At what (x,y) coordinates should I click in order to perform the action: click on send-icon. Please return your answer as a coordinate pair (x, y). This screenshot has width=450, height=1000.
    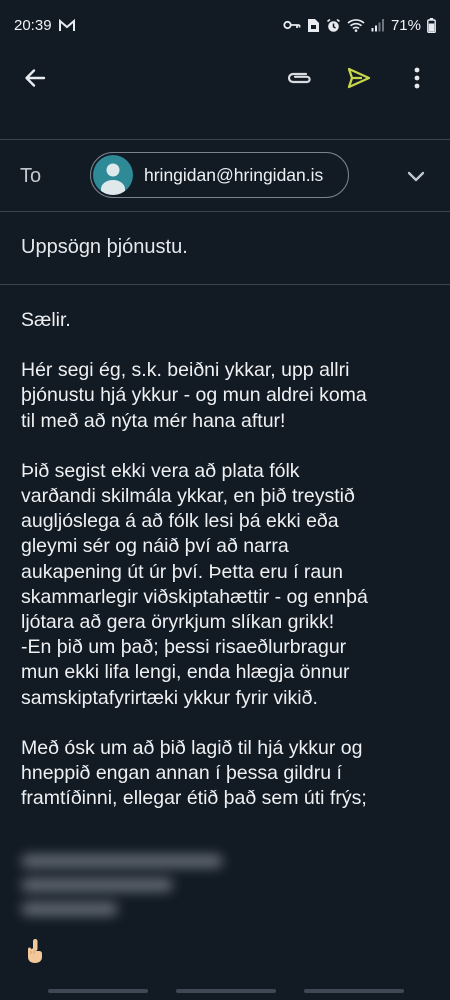
    Looking at the image, I should click on (359, 78).